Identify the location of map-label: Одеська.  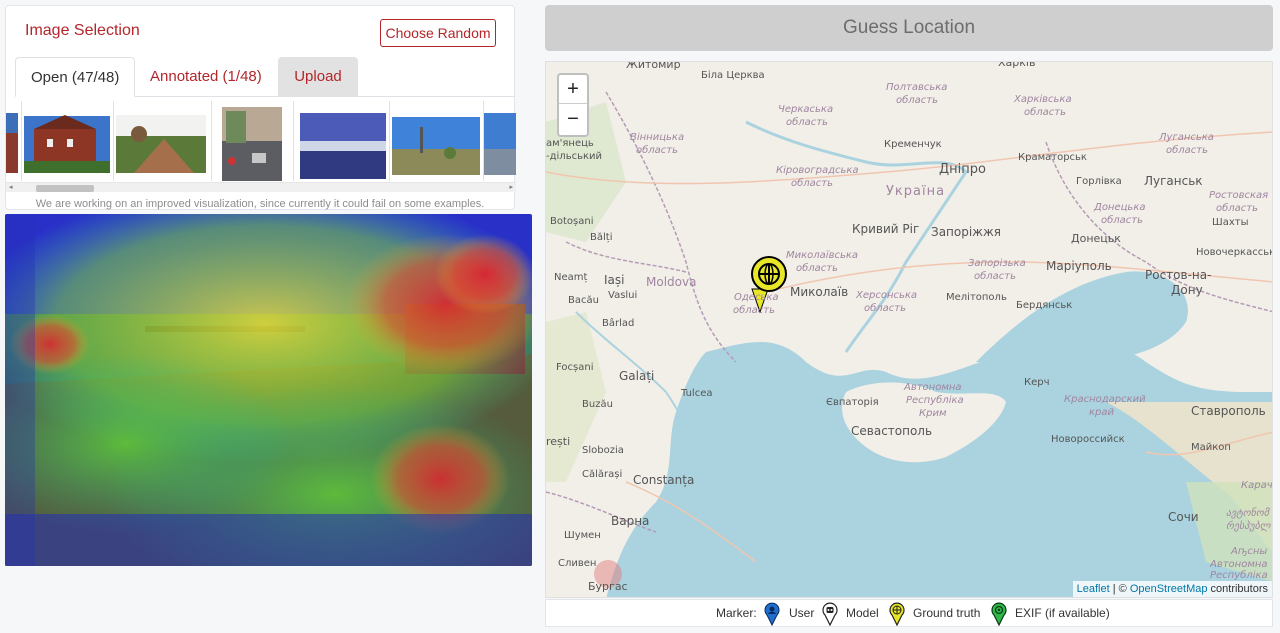
(756, 297).